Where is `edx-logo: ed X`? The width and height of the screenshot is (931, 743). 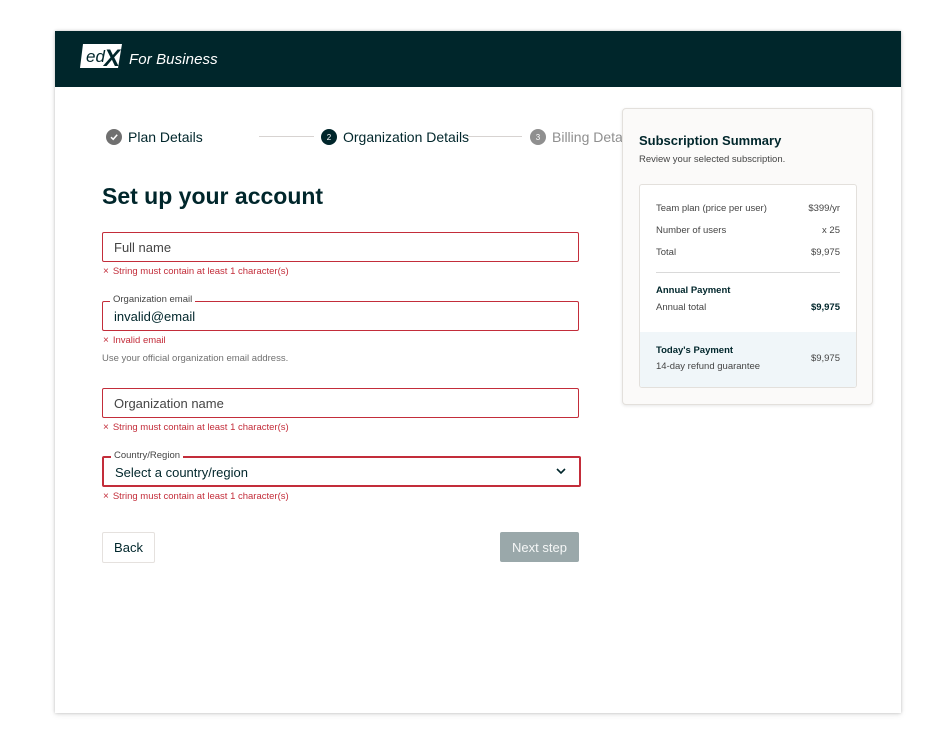
edx-logo: ed X is located at coordinates (105, 57).